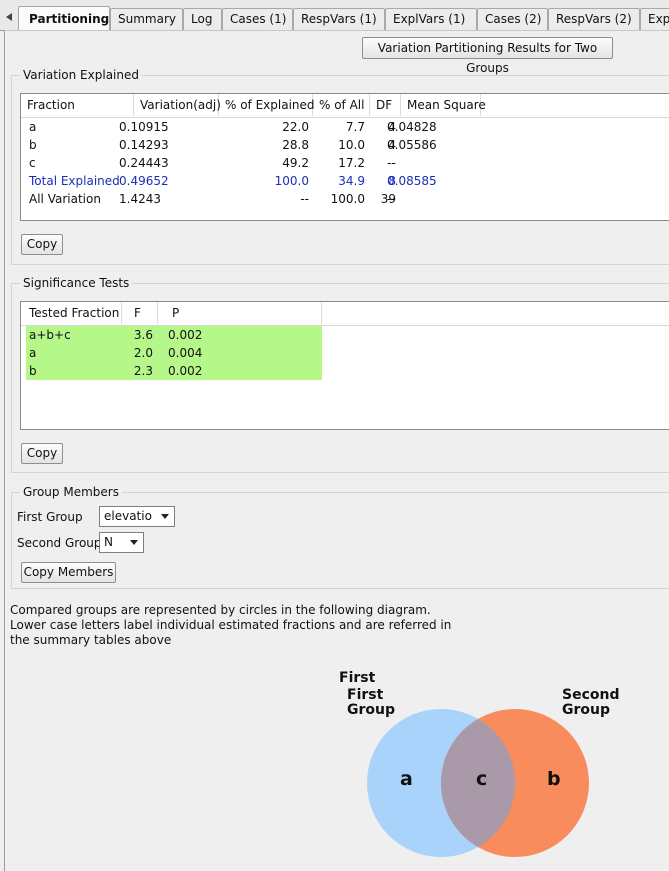  I want to click on second-group-title-2: Group, so click(586, 710).